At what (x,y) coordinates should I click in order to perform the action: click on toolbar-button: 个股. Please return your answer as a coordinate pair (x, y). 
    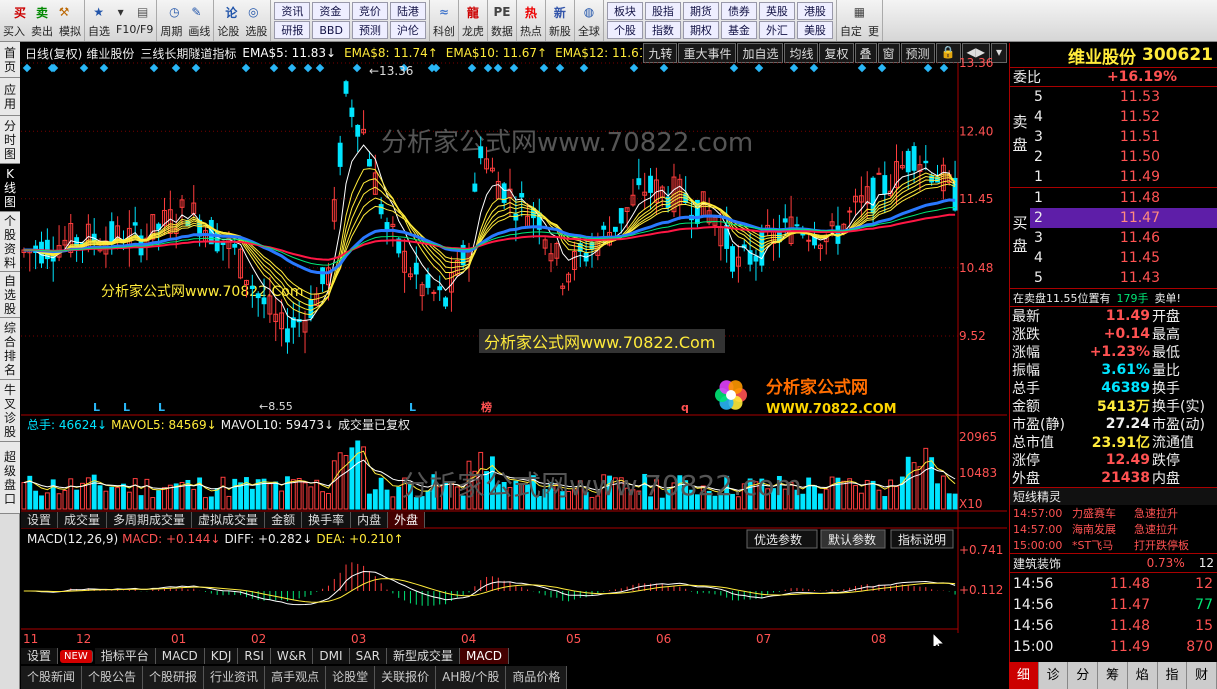
    Looking at the image, I should click on (624, 30).